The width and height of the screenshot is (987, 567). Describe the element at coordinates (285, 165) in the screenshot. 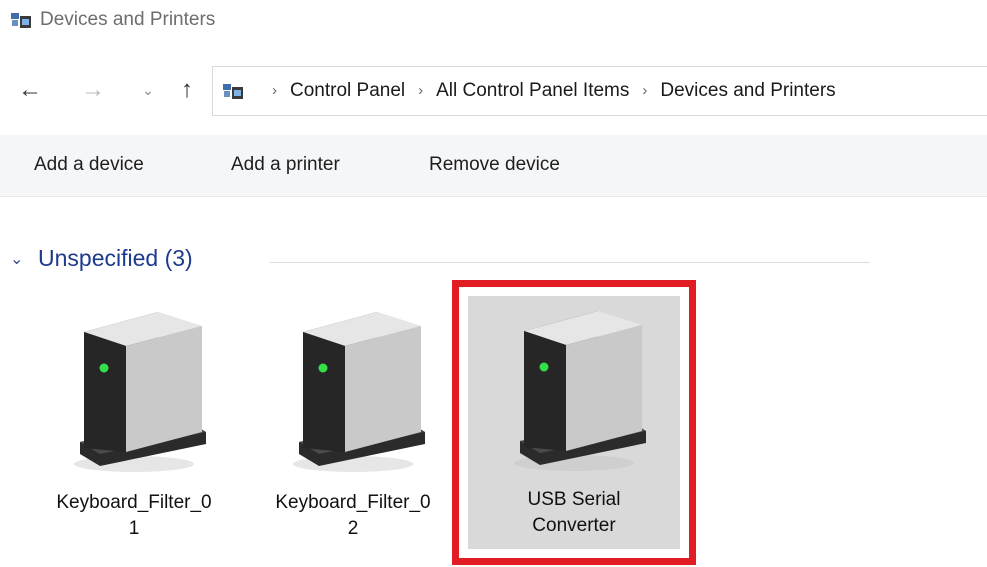

I see `add-printer-button: Add a printer` at that location.